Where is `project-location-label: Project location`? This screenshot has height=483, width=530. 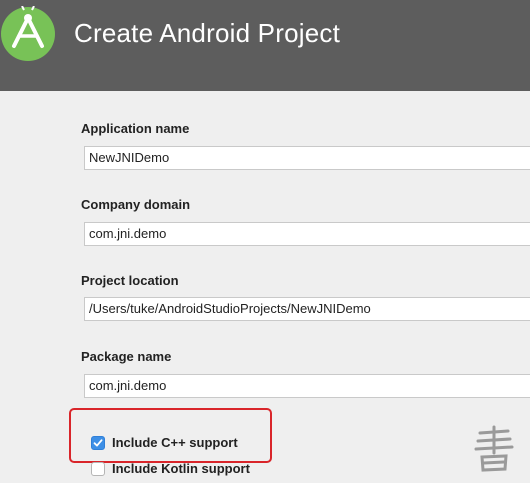
project-location-label: Project location is located at coordinates (130, 280).